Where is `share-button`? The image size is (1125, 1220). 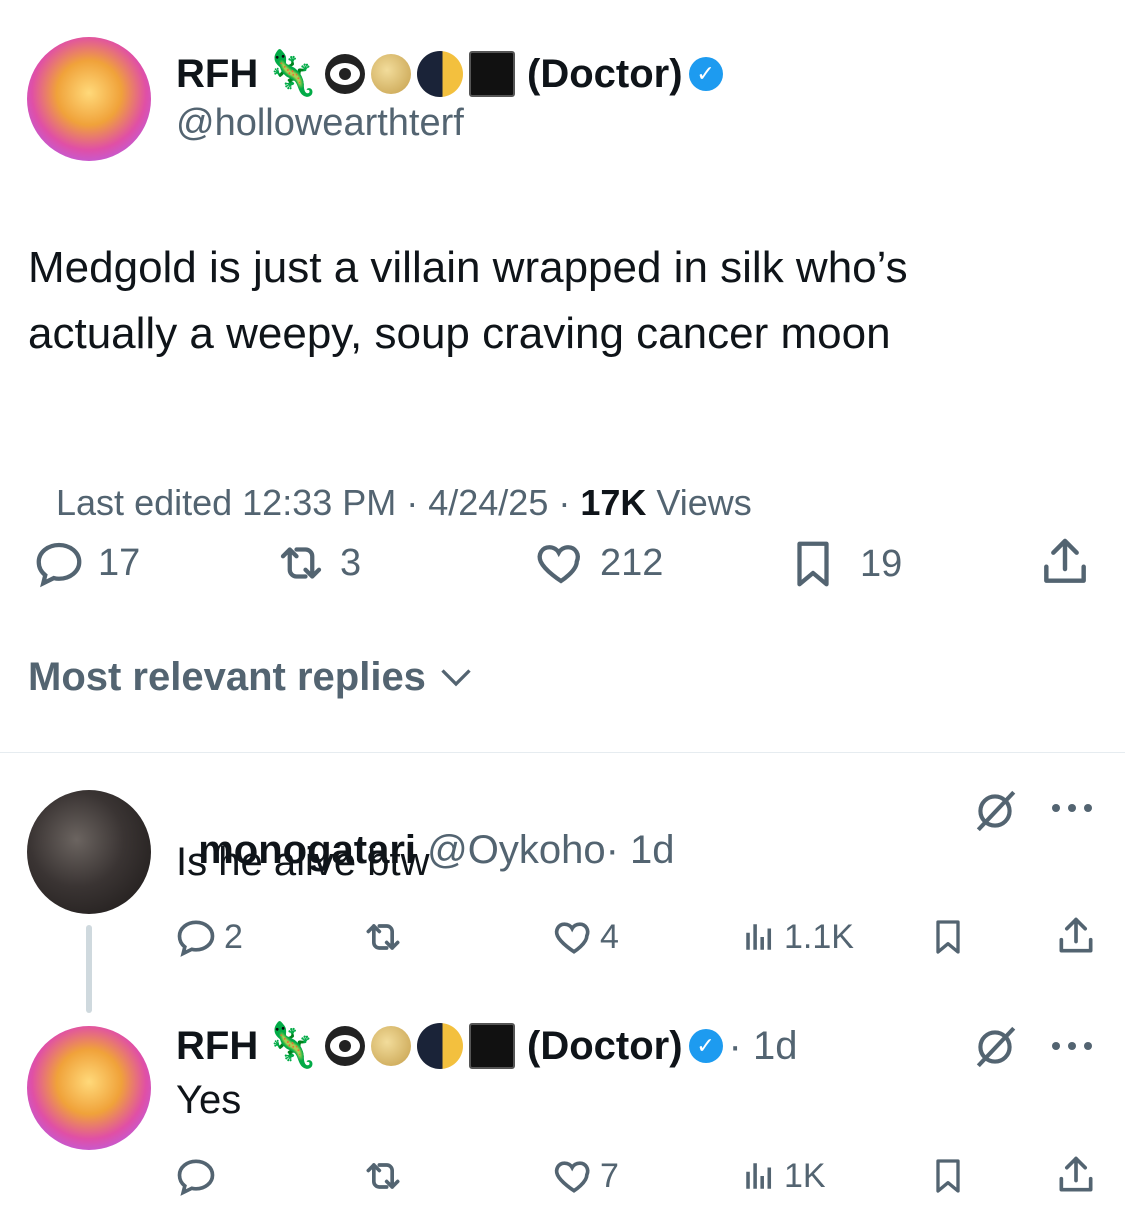 share-button is located at coordinates (1065, 562).